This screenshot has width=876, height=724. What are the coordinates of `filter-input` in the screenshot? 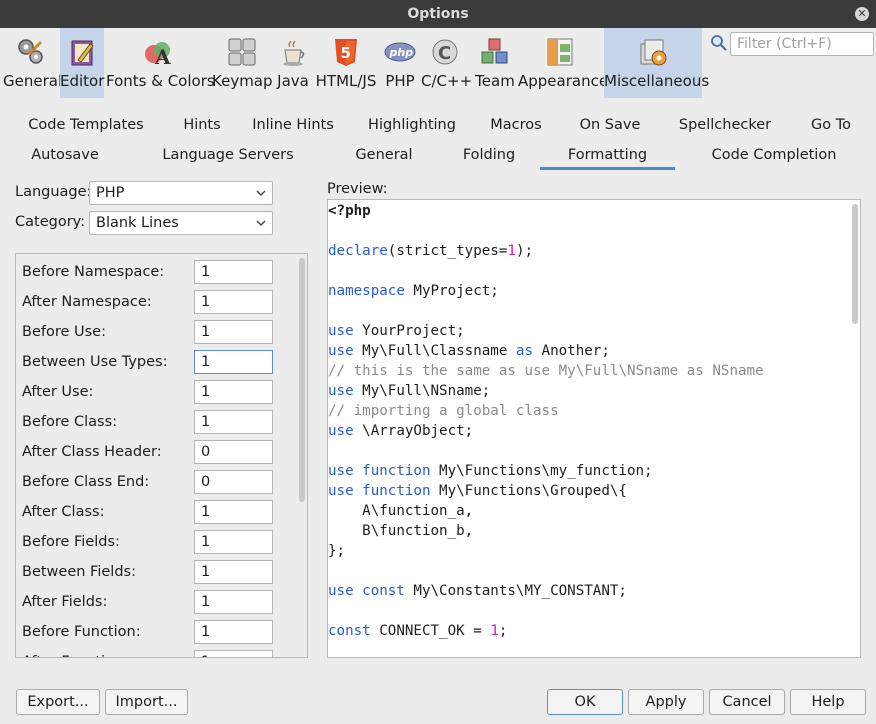 It's located at (802, 44).